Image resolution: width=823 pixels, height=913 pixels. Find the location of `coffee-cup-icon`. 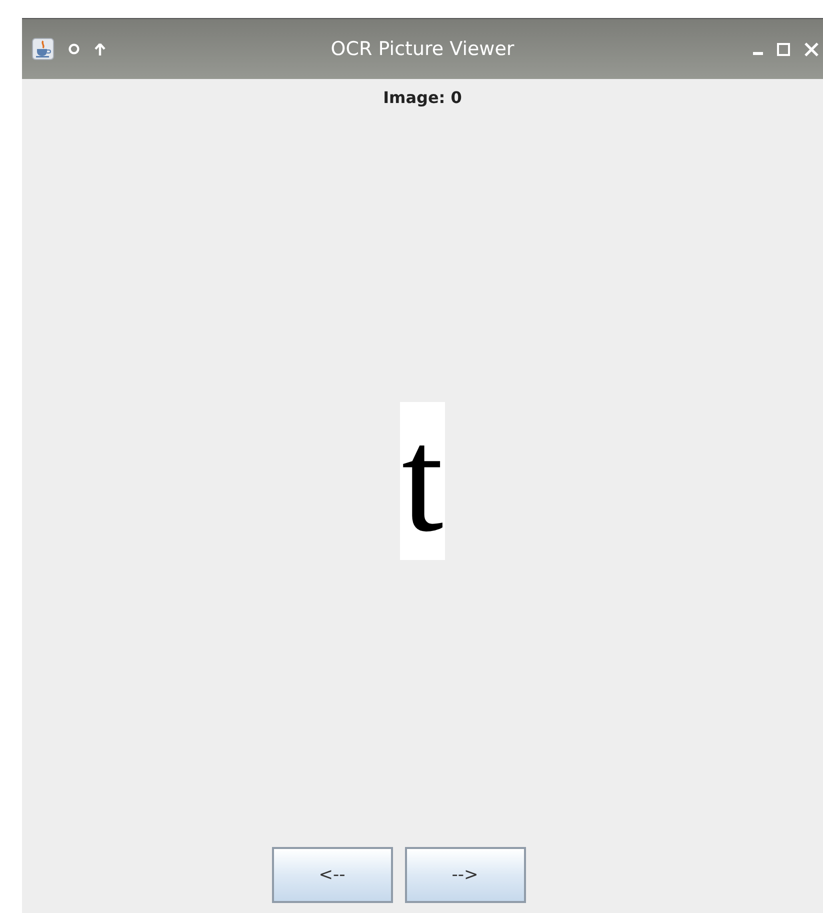

coffee-cup-icon is located at coordinates (43, 49).